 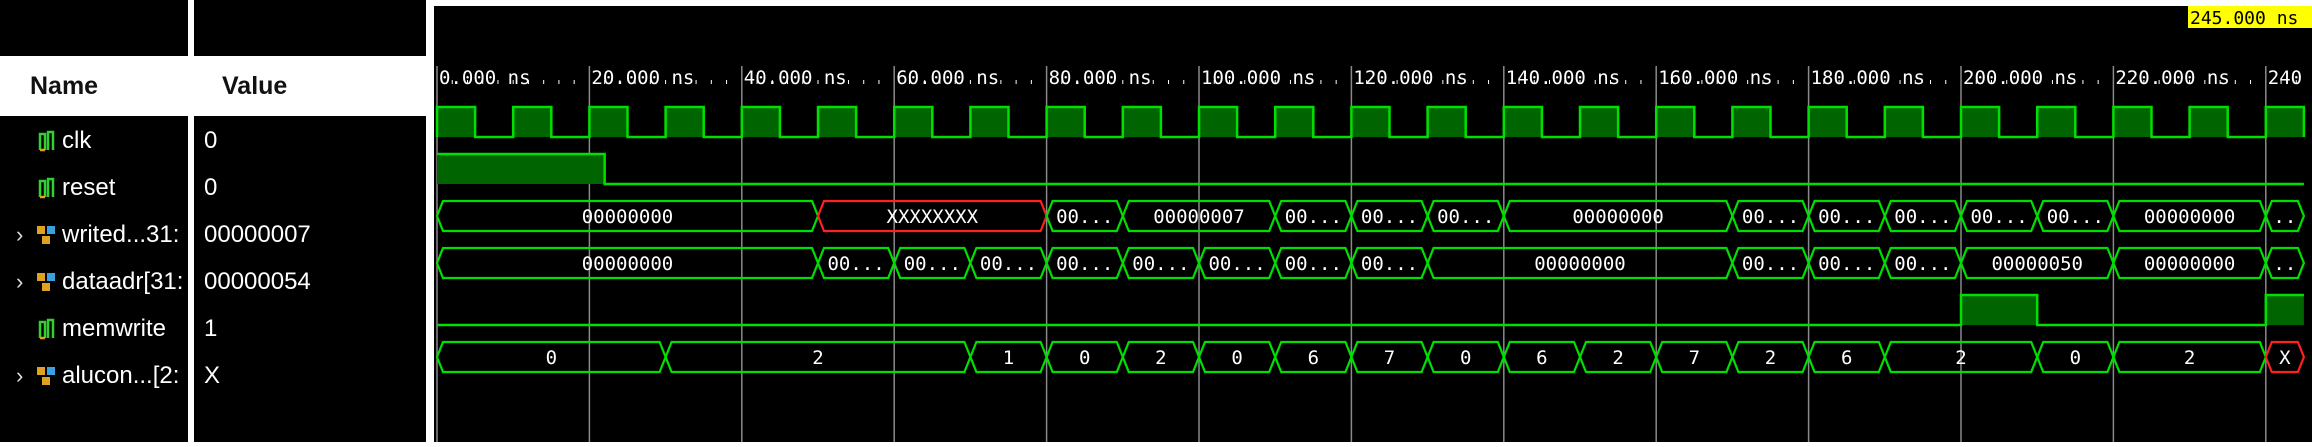 What do you see at coordinates (485, 78) in the screenshot?
I see `time-tick-label: 0.000 ns` at bounding box center [485, 78].